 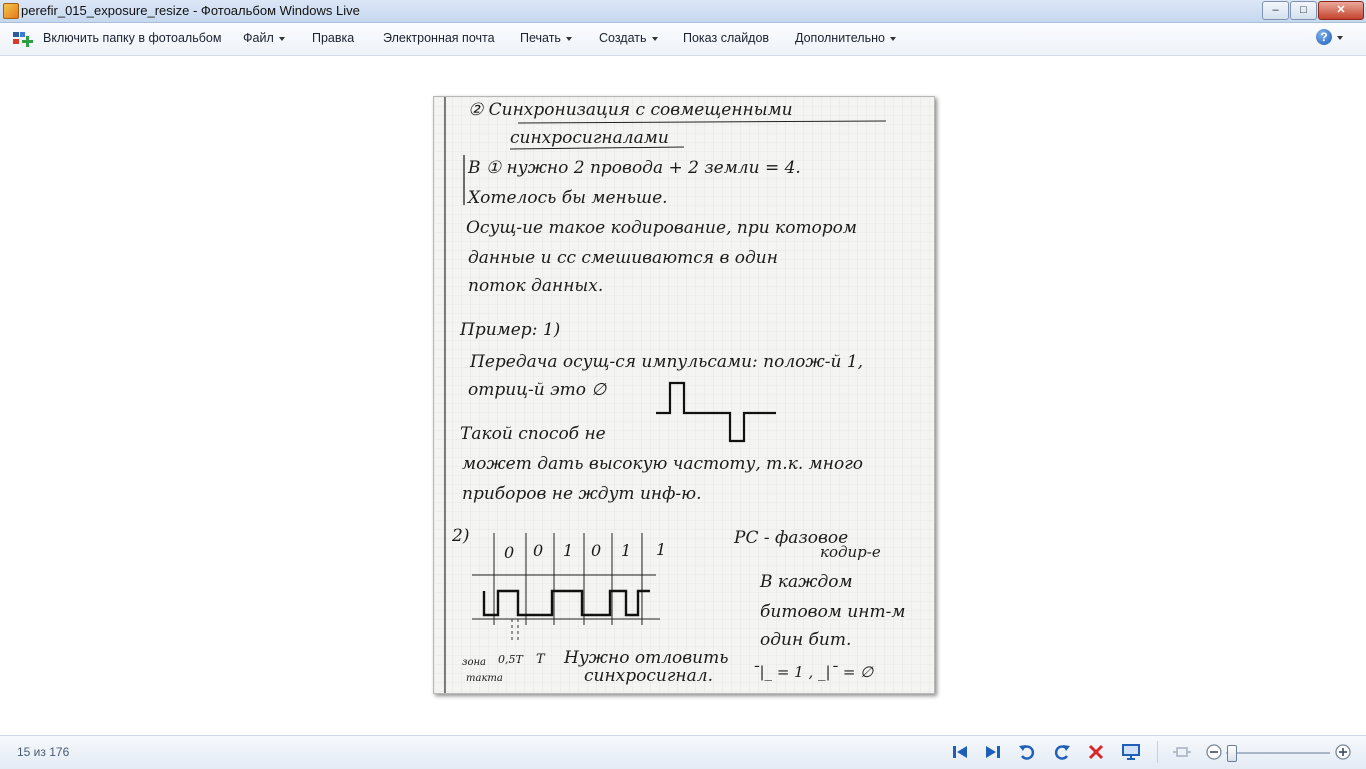 What do you see at coordinates (993, 752) in the screenshot?
I see `next-photo-icon` at bounding box center [993, 752].